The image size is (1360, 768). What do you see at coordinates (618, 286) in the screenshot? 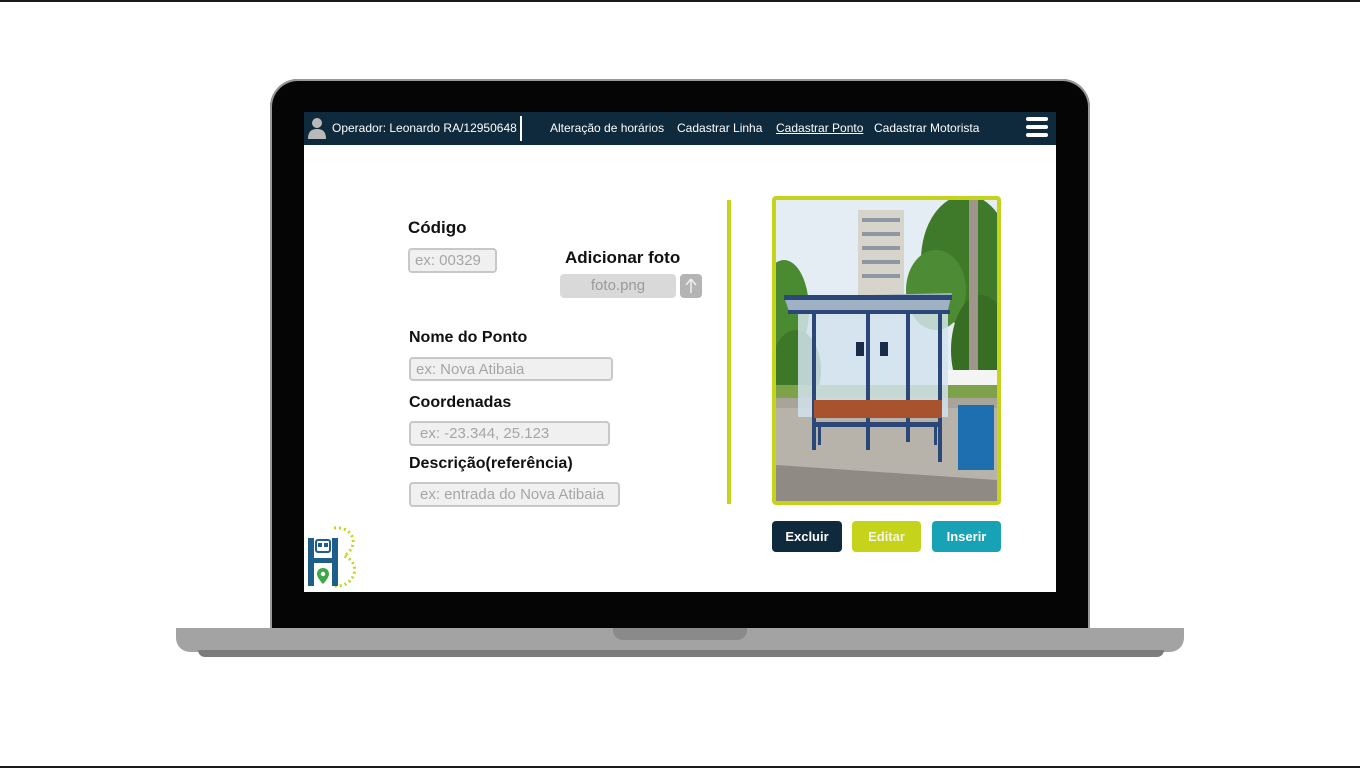
I see `foto-file-field: foto.png` at bounding box center [618, 286].